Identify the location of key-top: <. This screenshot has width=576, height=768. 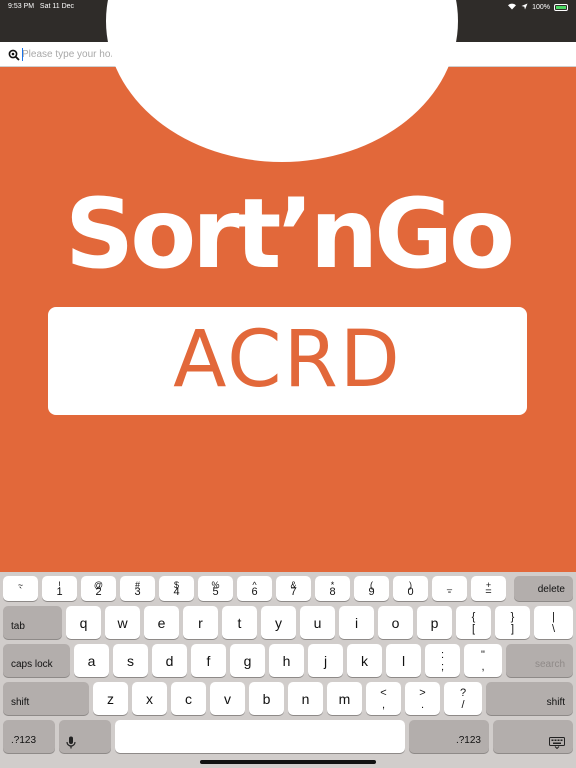
(383, 693).